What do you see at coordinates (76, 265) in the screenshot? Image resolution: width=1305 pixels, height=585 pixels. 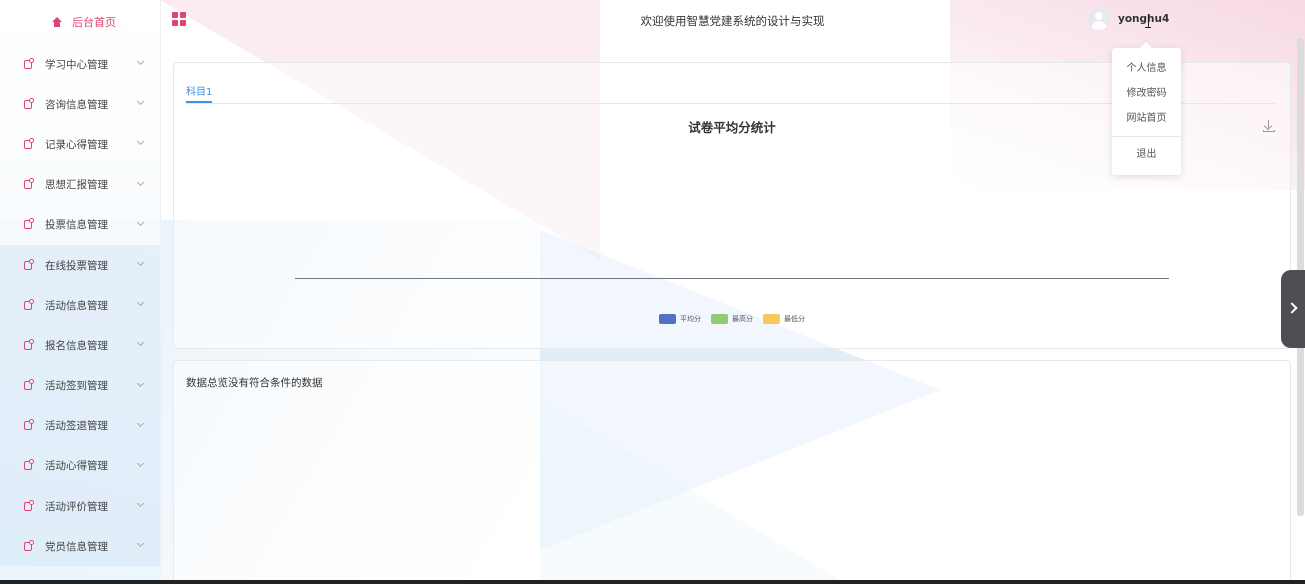 I see `sidebar-item-label: 在线投票管理` at bounding box center [76, 265].